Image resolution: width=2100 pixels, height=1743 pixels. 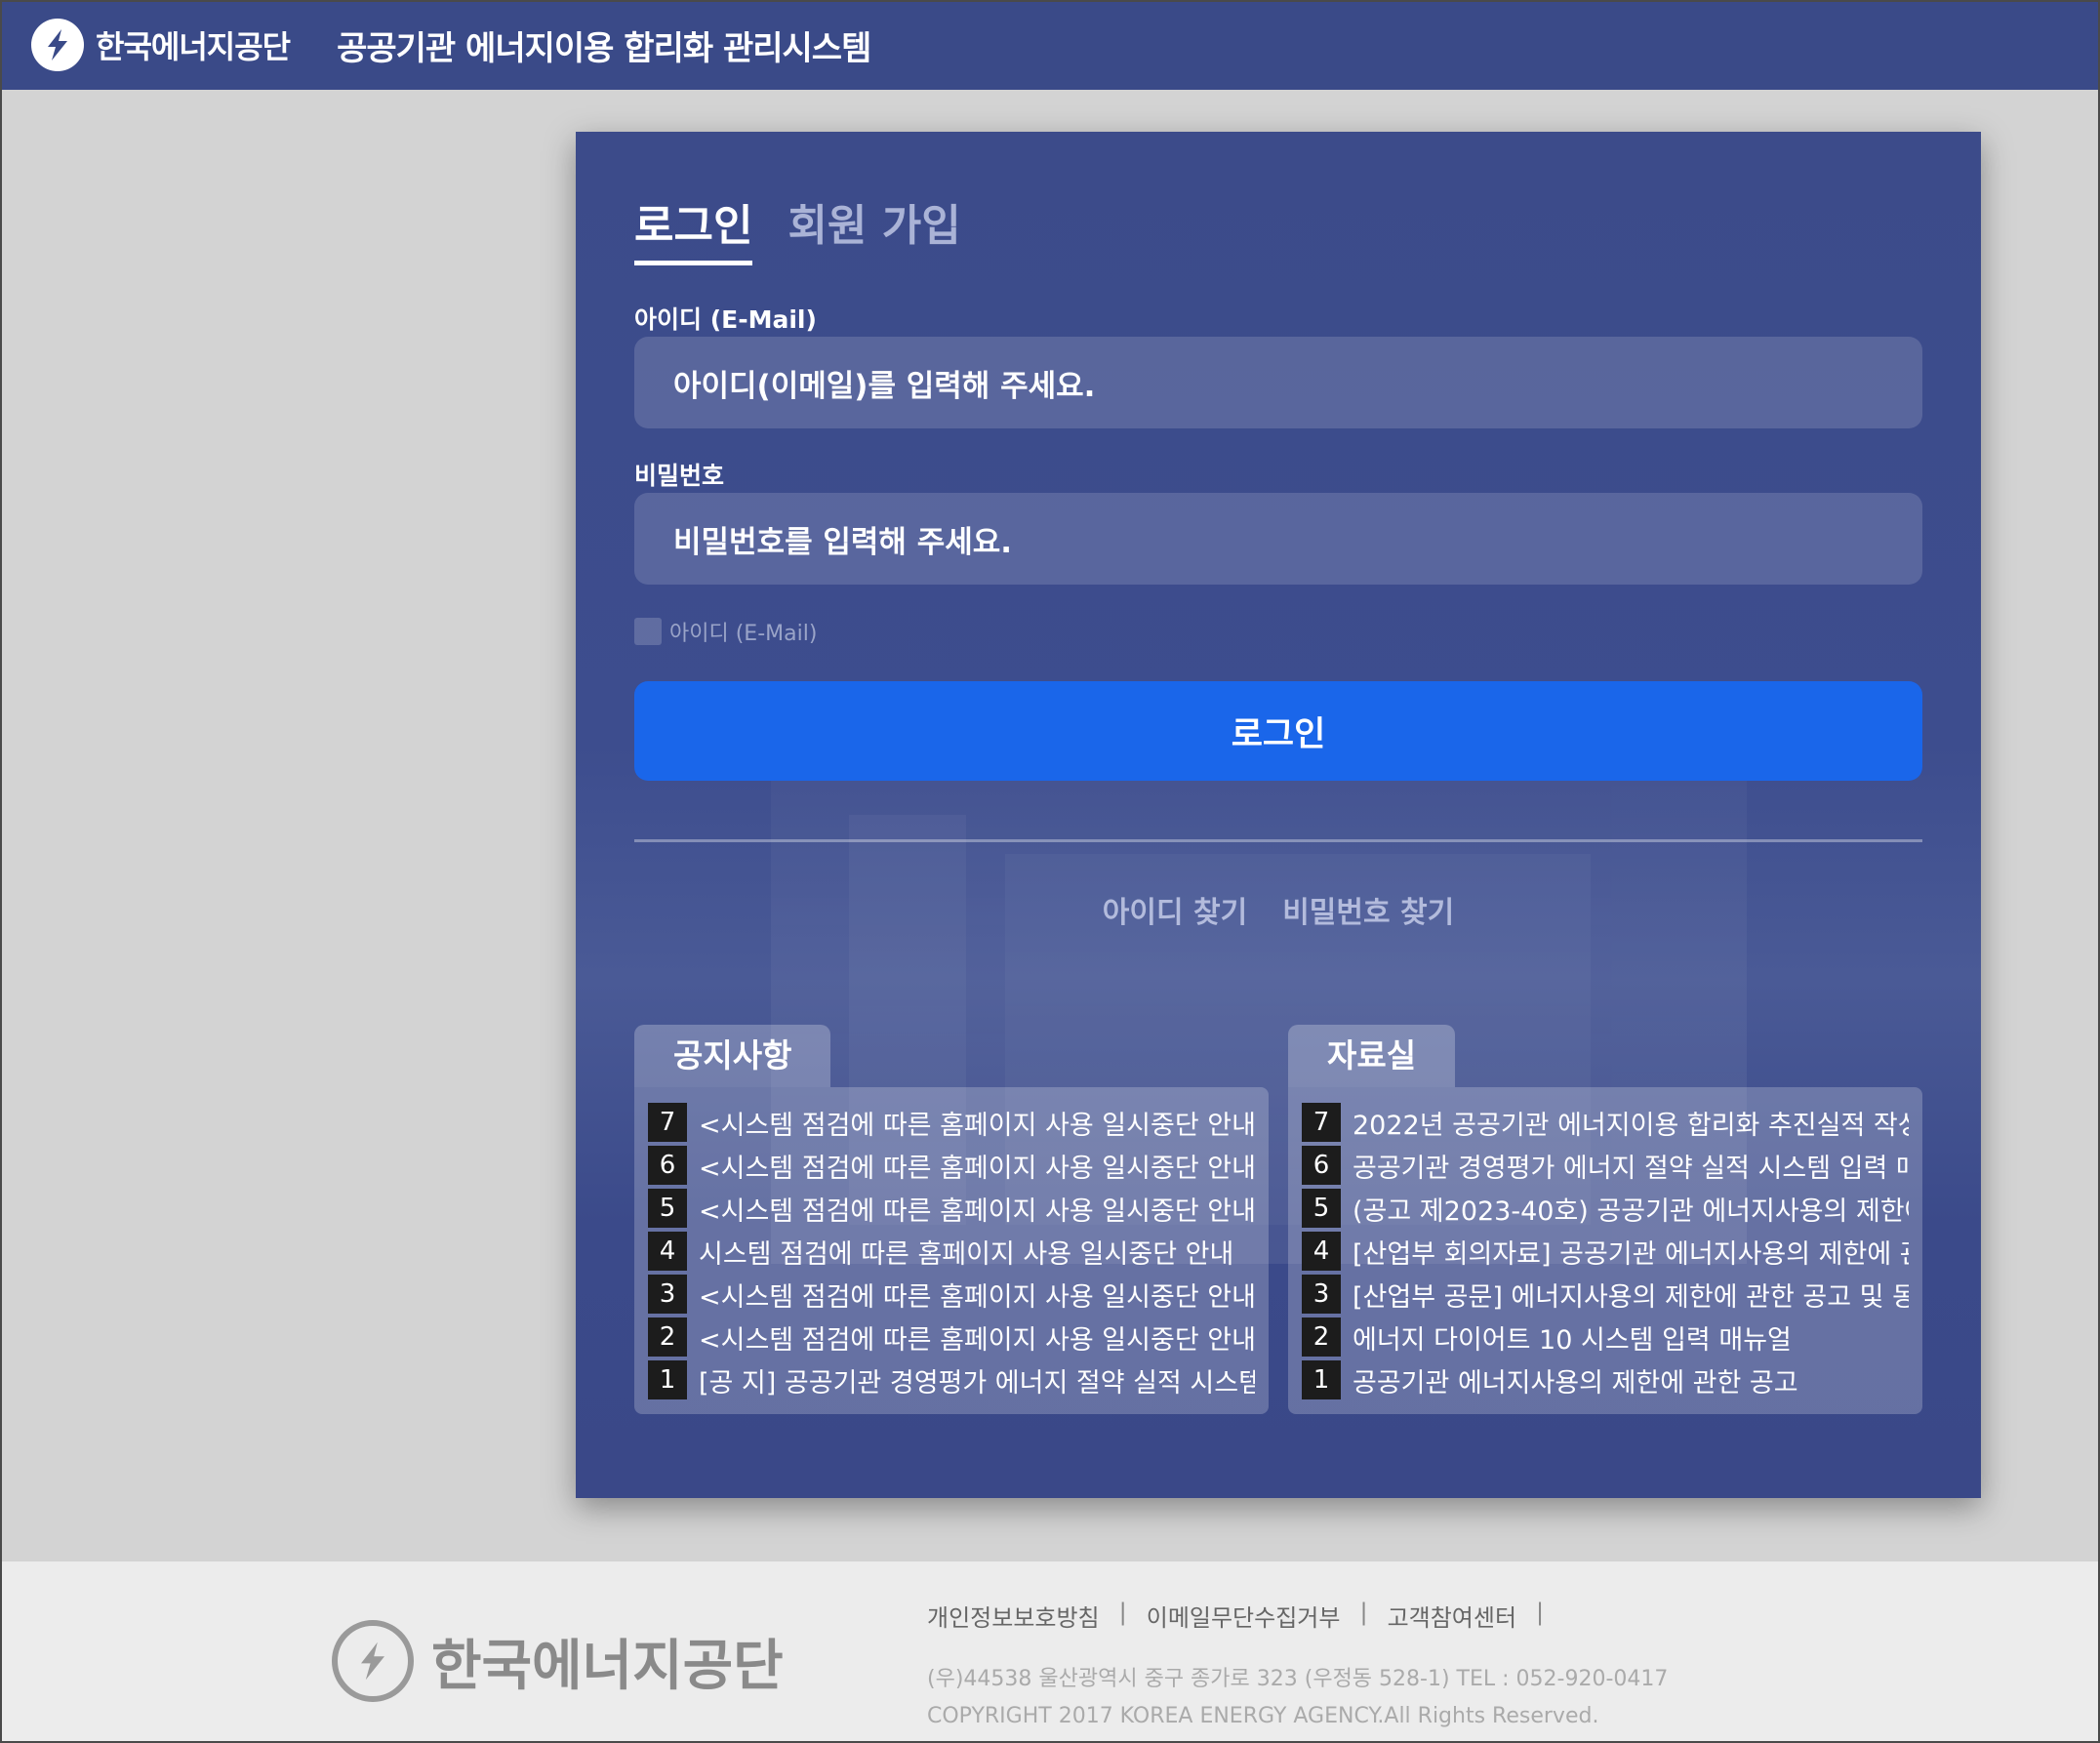 I want to click on privacy-policy-link: 개인정보보호방침, so click(x=1013, y=1616).